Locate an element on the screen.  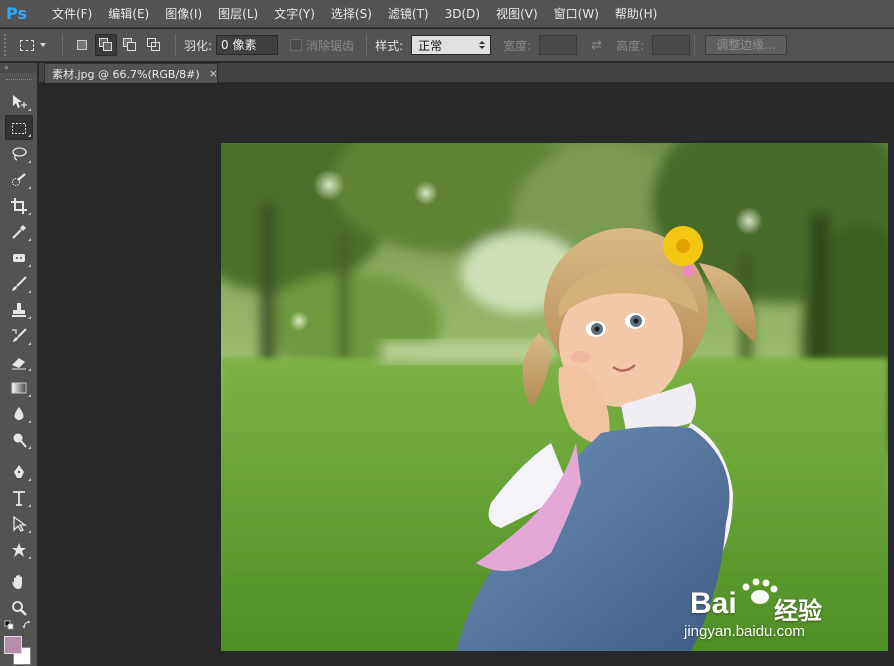
path-select-tool is located at coordinates (19, 523).